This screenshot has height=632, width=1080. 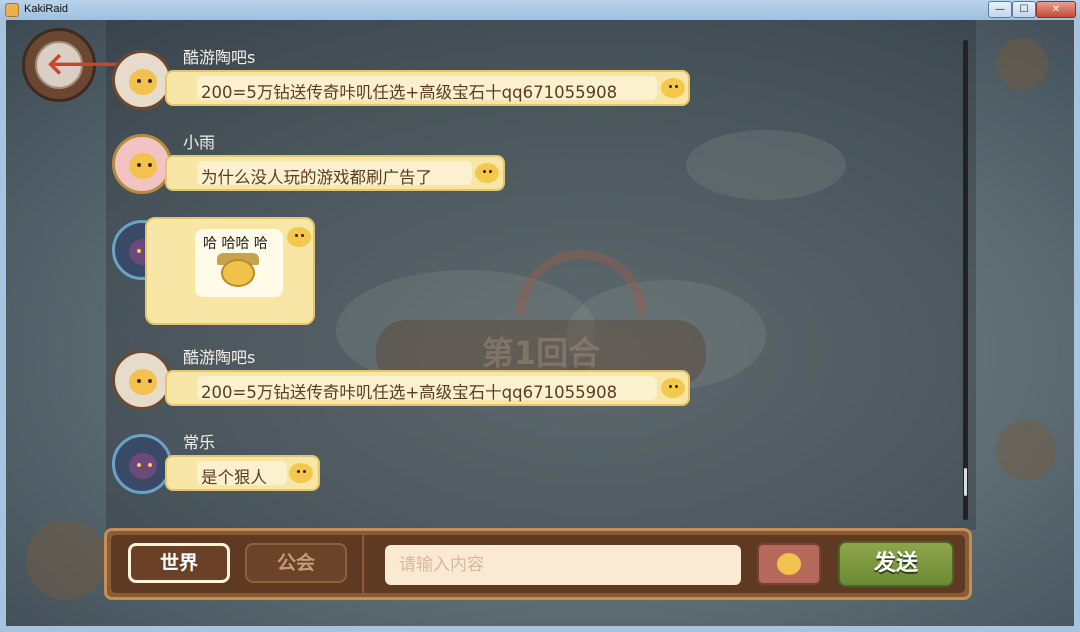 I want to click on message-bubble: 是个狠人, so click(x=242, y=473).